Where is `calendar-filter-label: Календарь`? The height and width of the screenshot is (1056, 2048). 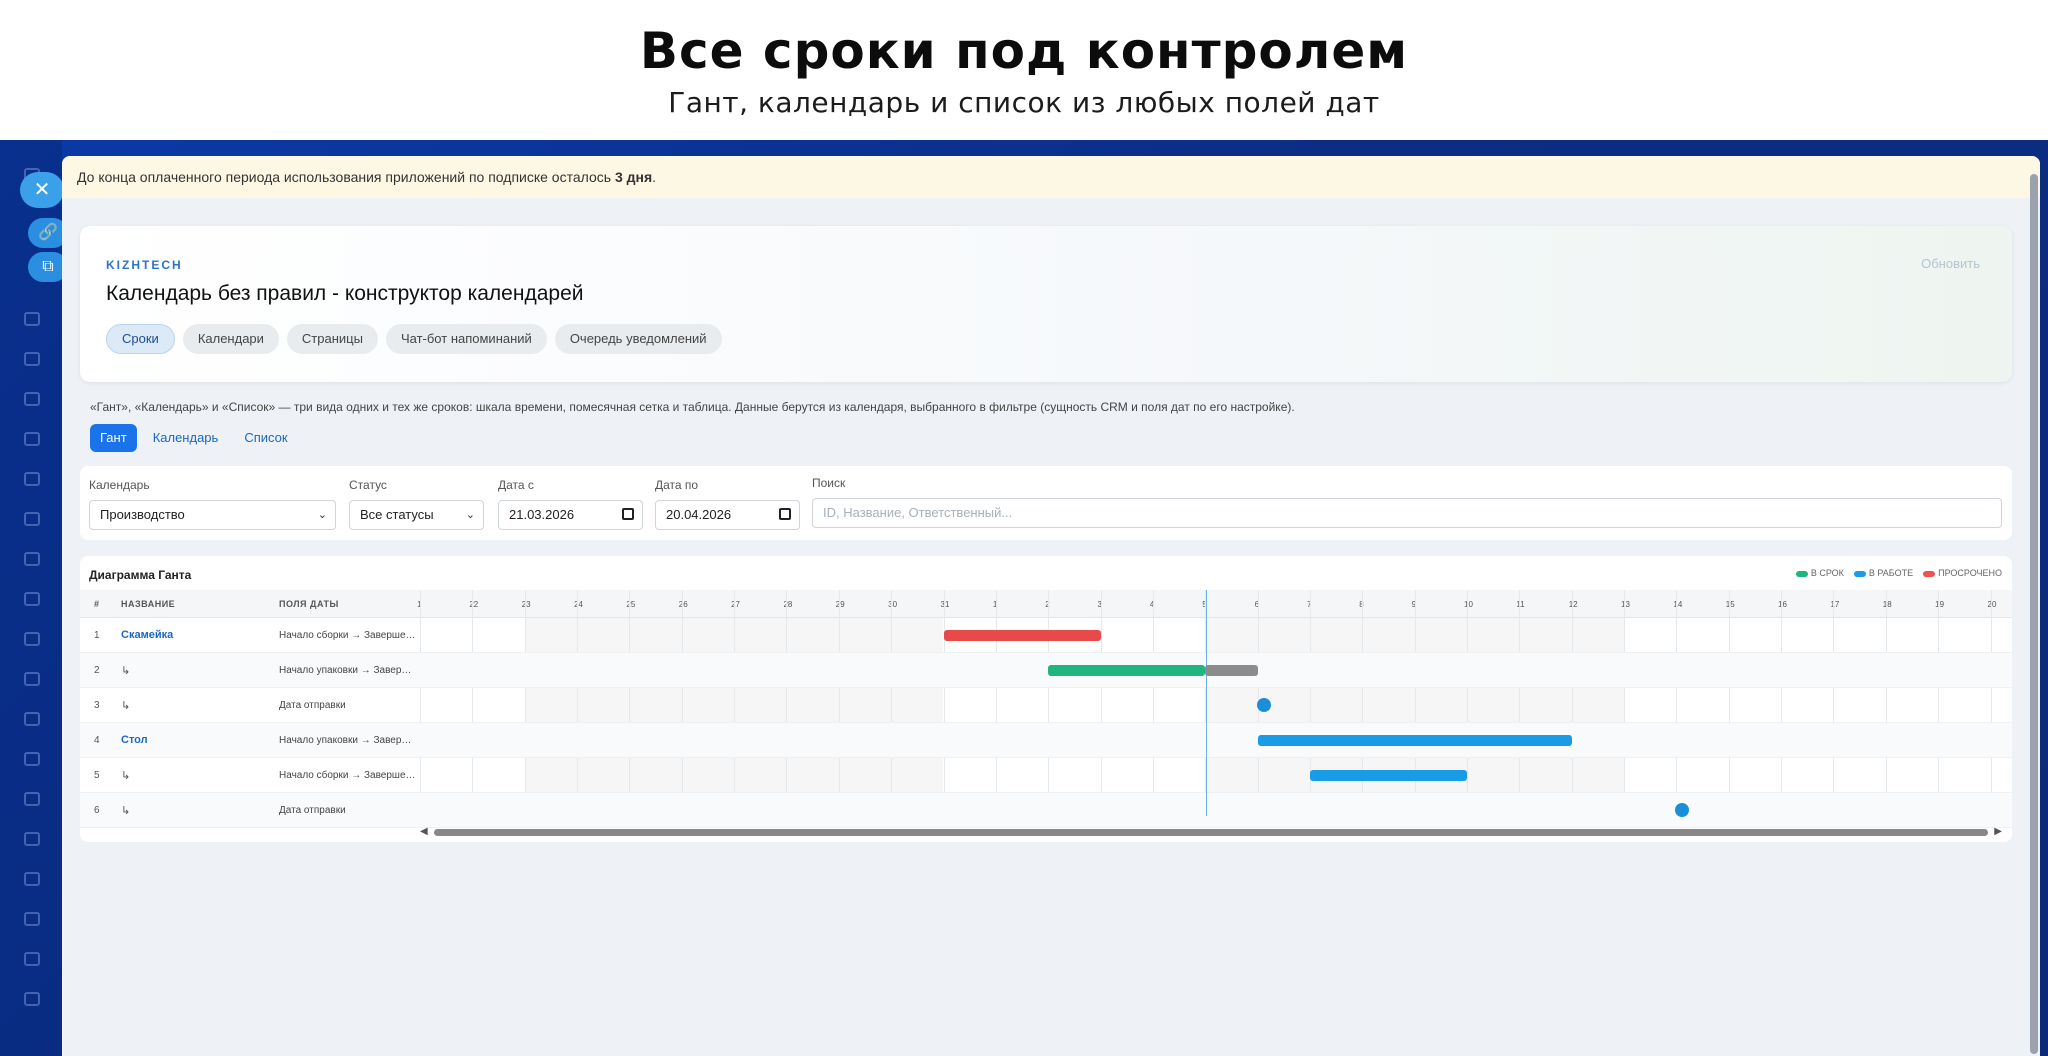
calendar-filter-label: Календарь is located at coordinates (119, 485).